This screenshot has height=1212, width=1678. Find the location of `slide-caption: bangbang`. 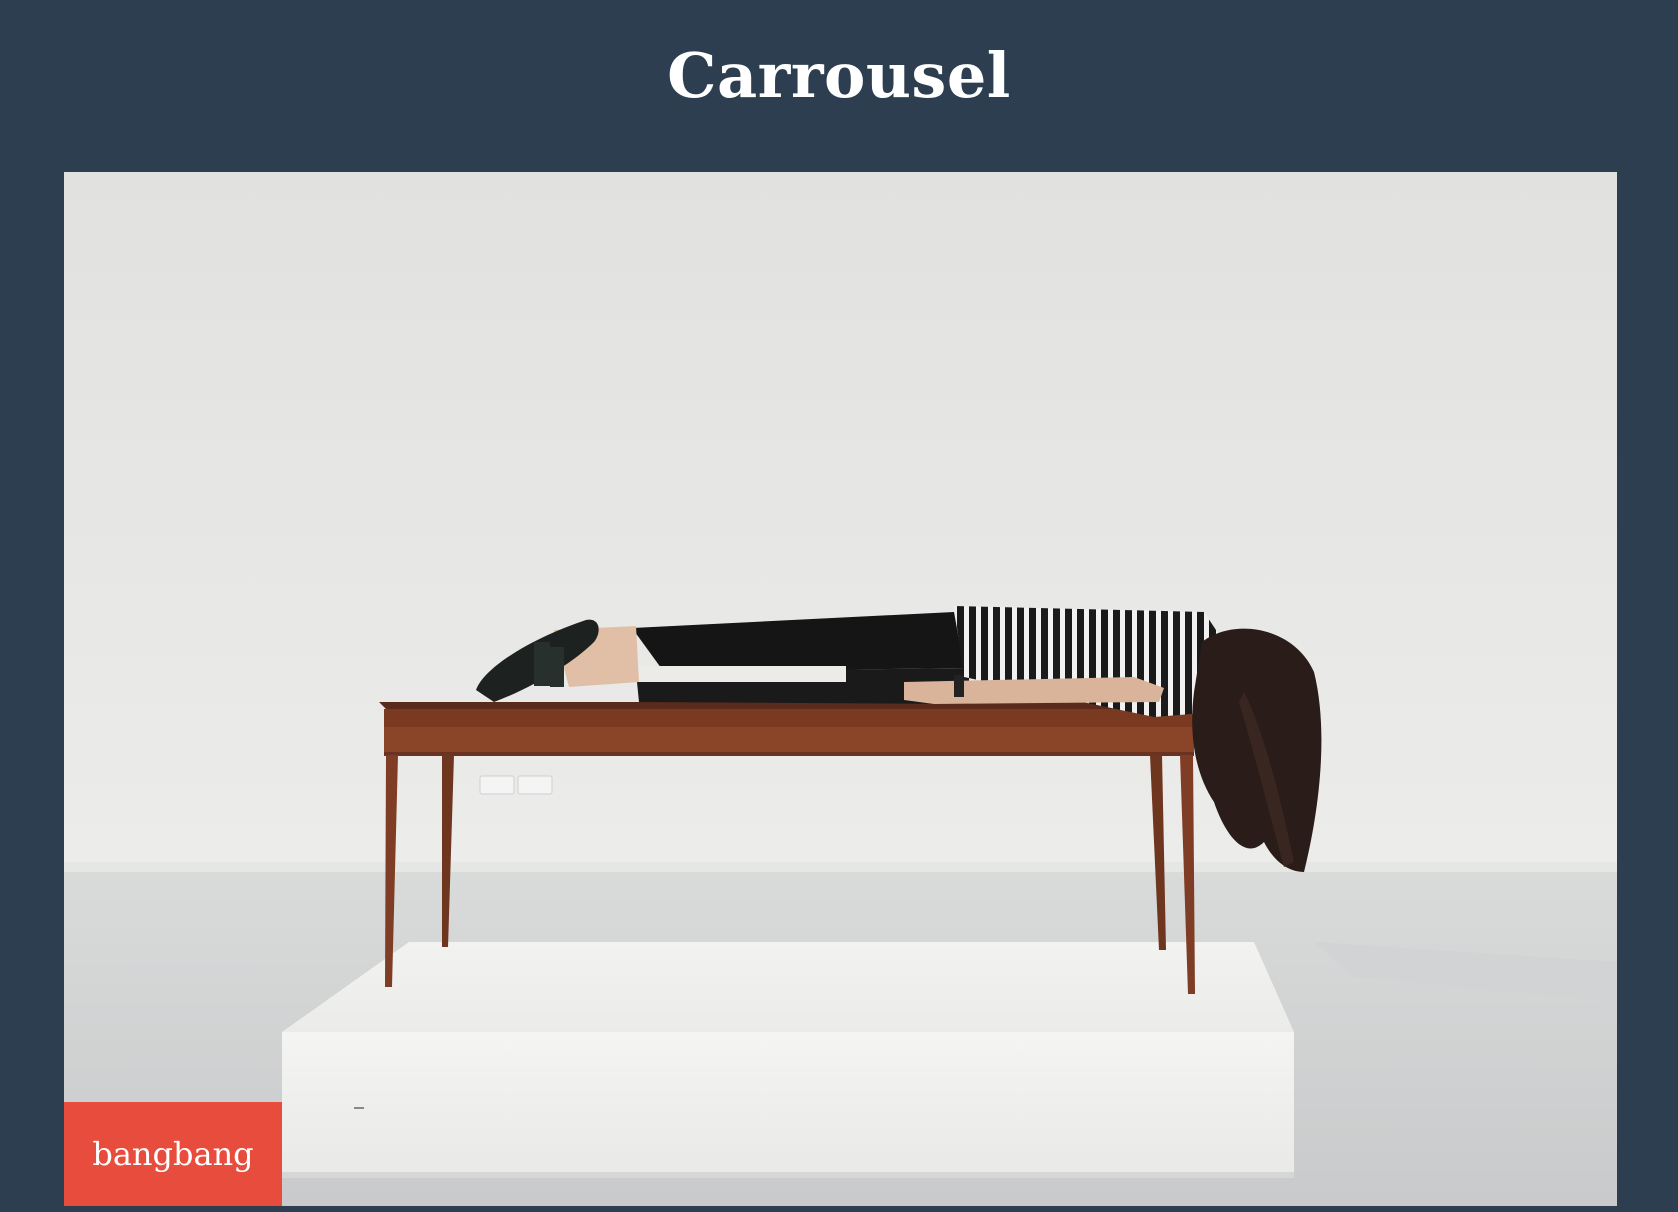

slide-caption: bangbang is located at coordinates (173, 1154).